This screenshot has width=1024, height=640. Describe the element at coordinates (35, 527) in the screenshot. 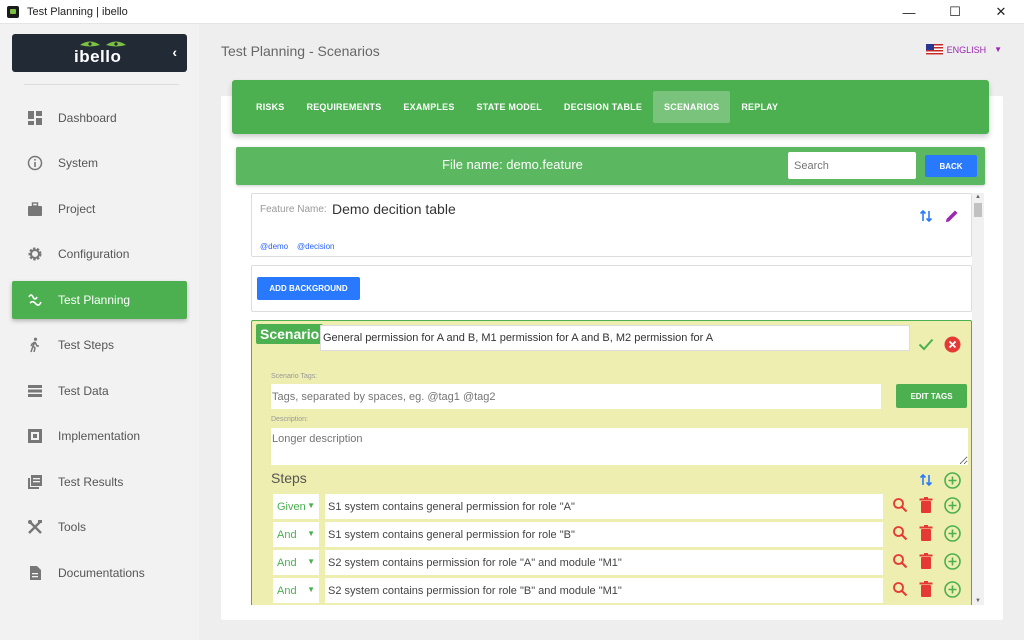

I see `tools-icon` at that location.